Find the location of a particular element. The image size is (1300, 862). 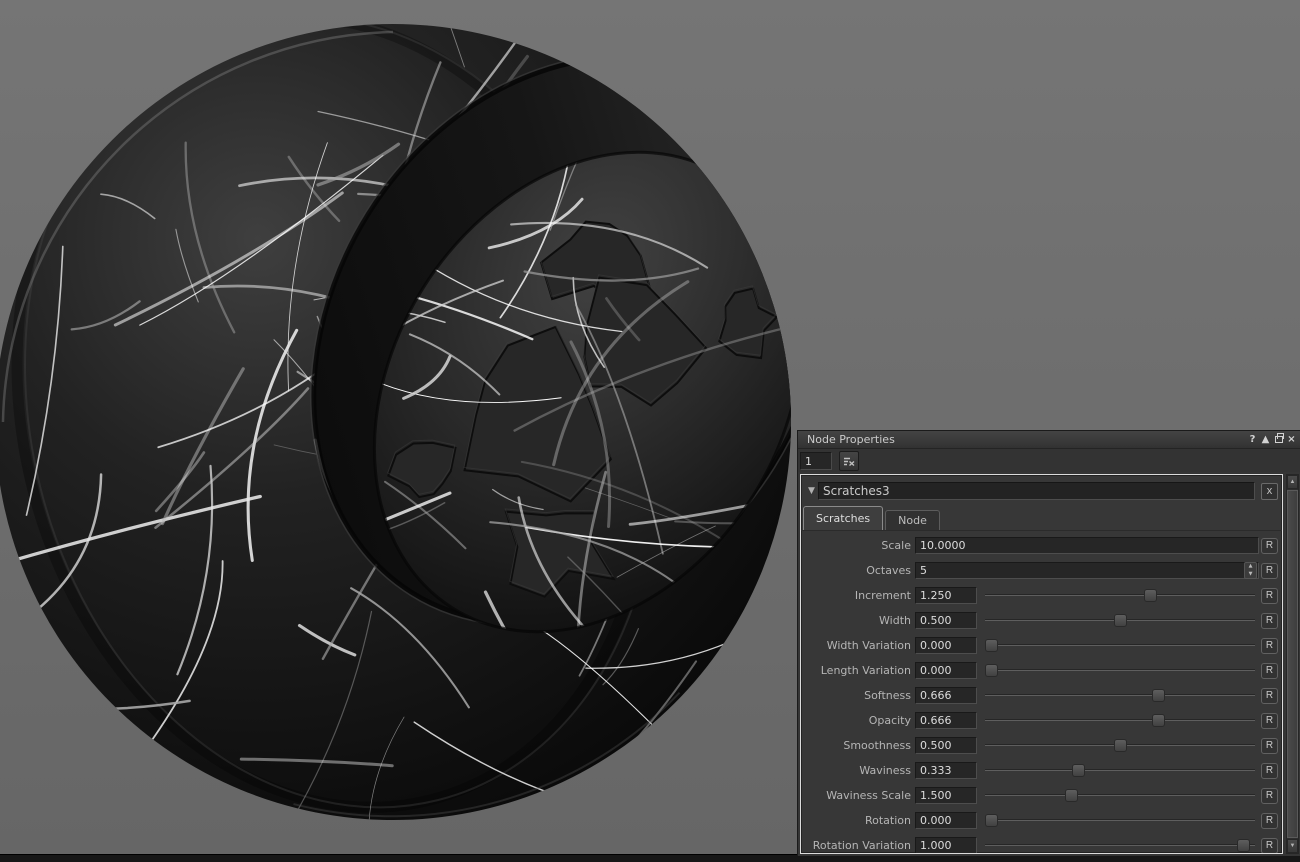

param-row: Smoothness R is located at coordinates (1041, 745).